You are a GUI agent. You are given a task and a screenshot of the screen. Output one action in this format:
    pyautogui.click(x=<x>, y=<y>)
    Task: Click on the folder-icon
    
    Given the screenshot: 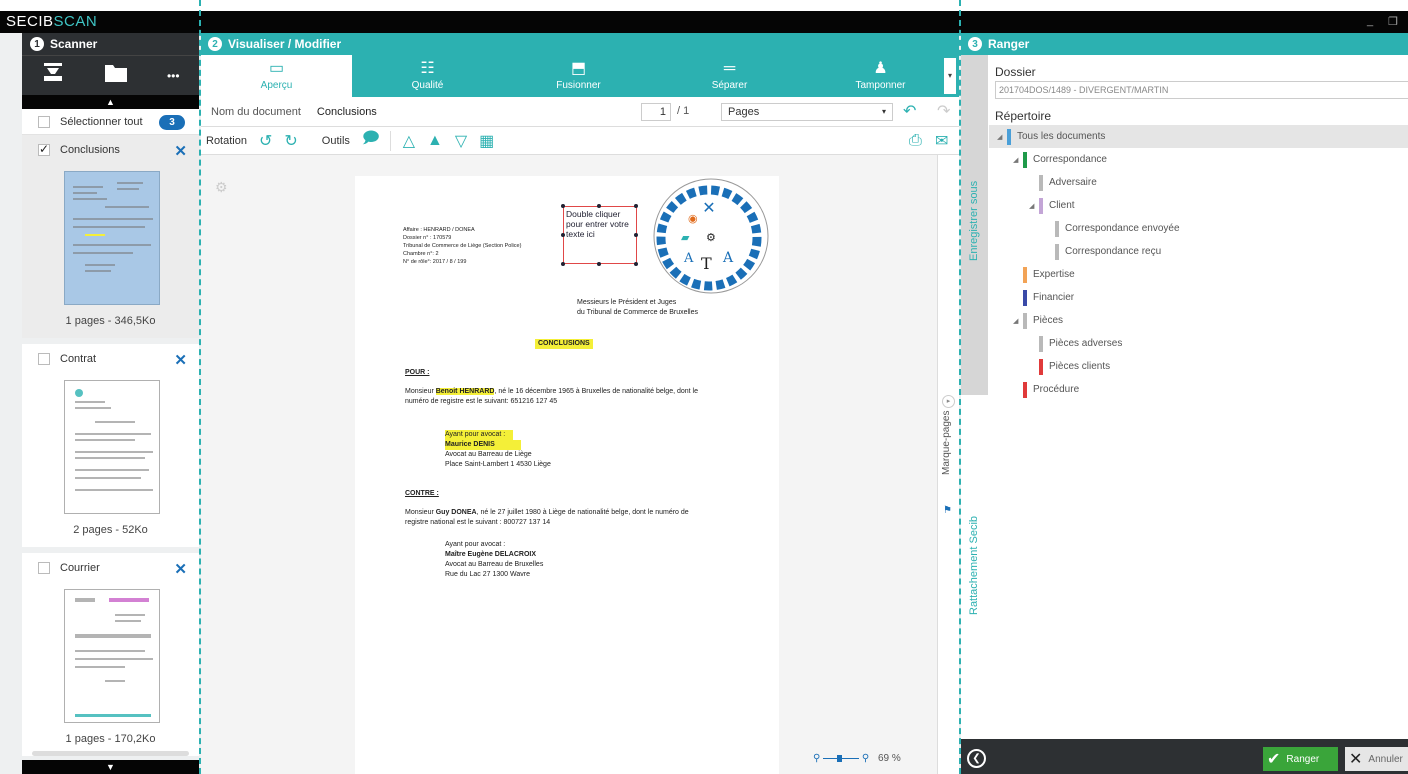 What is the action you would take?
    pyautogui.click(x=116, y=75)
    